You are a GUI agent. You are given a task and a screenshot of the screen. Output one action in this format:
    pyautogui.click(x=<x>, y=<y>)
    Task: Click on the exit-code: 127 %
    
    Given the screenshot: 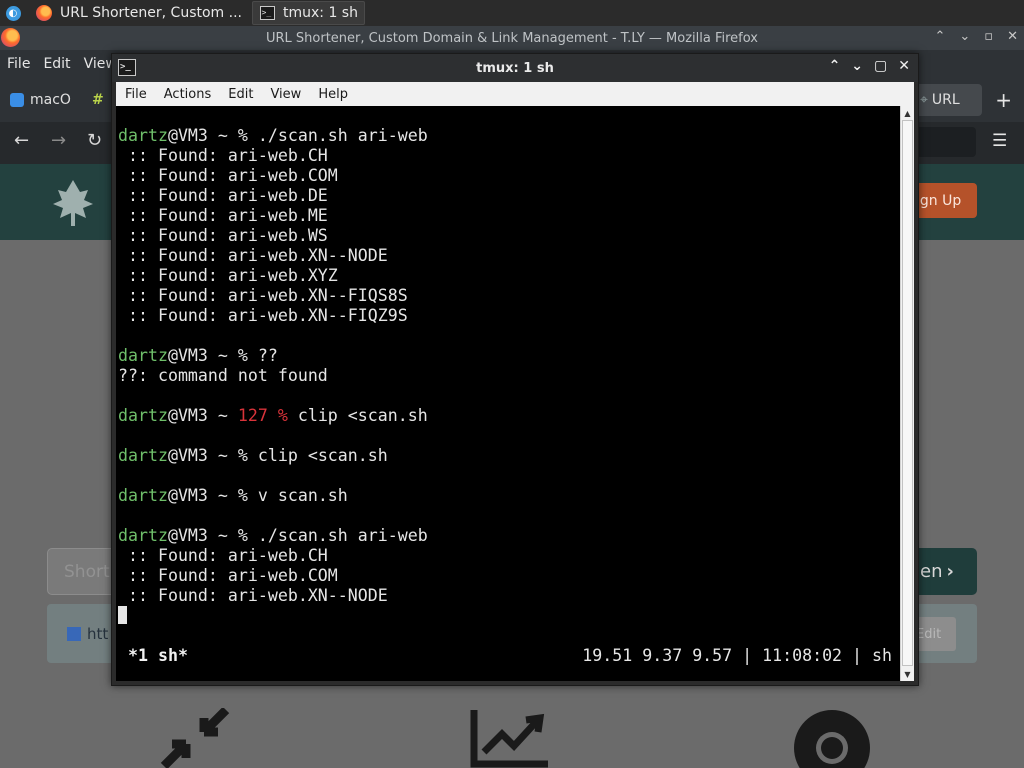 What is the action you would take?
    pyautogui.click(x=262, y=415)
    